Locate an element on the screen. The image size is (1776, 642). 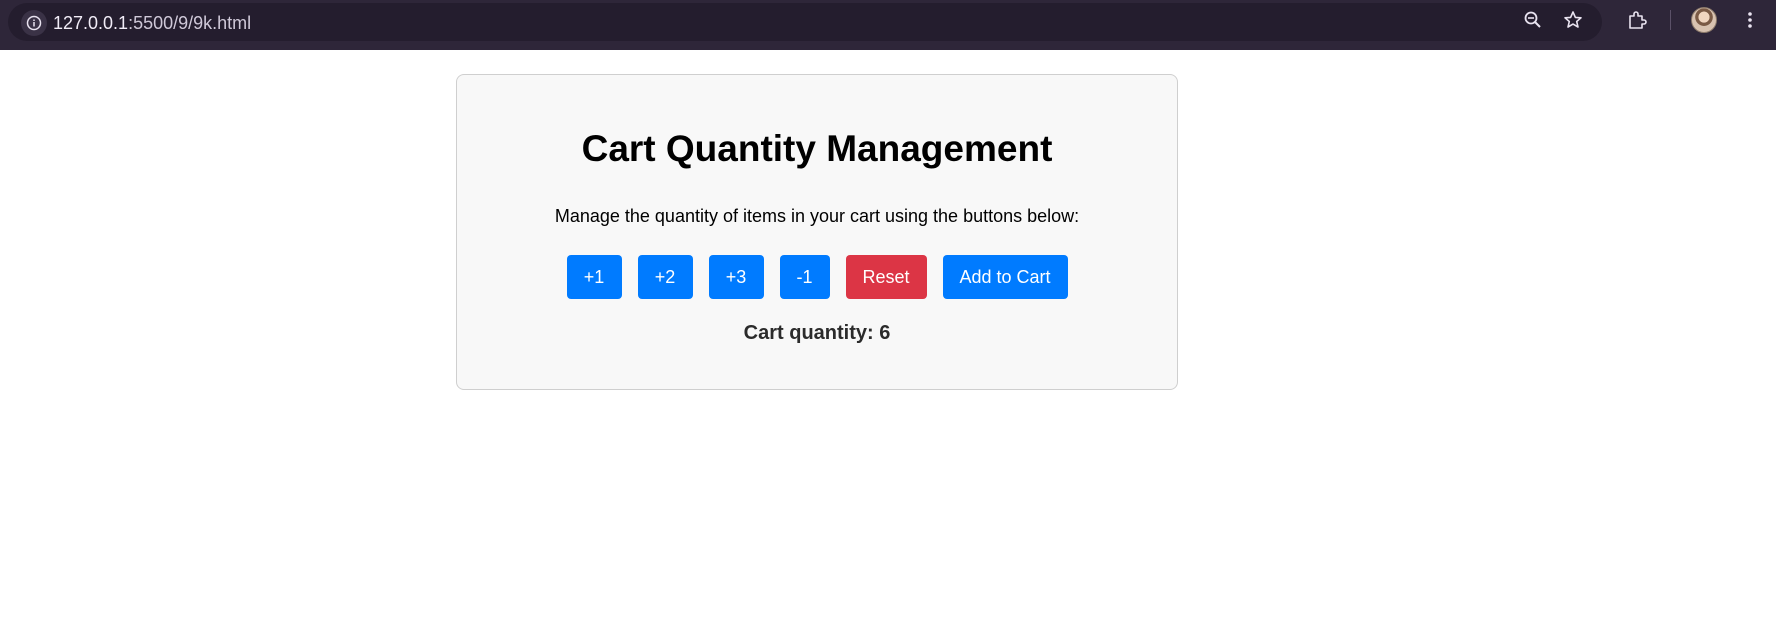
url-text: 127.0.0.1:5500/9/9k.html is located at coordinates (152, 23).